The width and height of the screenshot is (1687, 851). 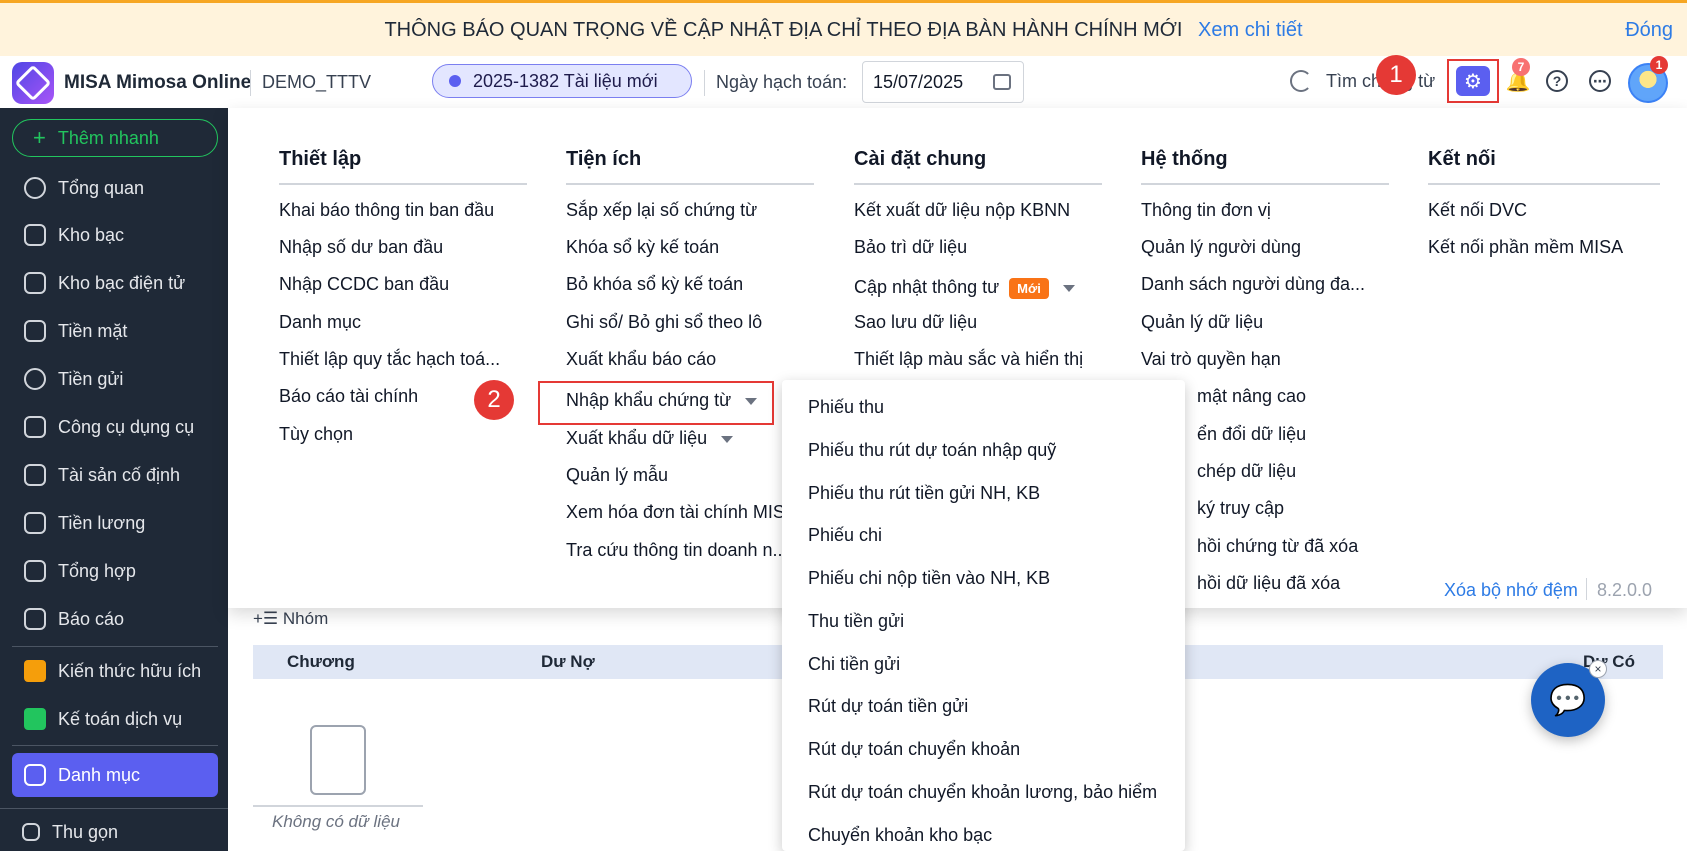 I want to click on chat-close-icon: ×, so click(x=1598, y=669).